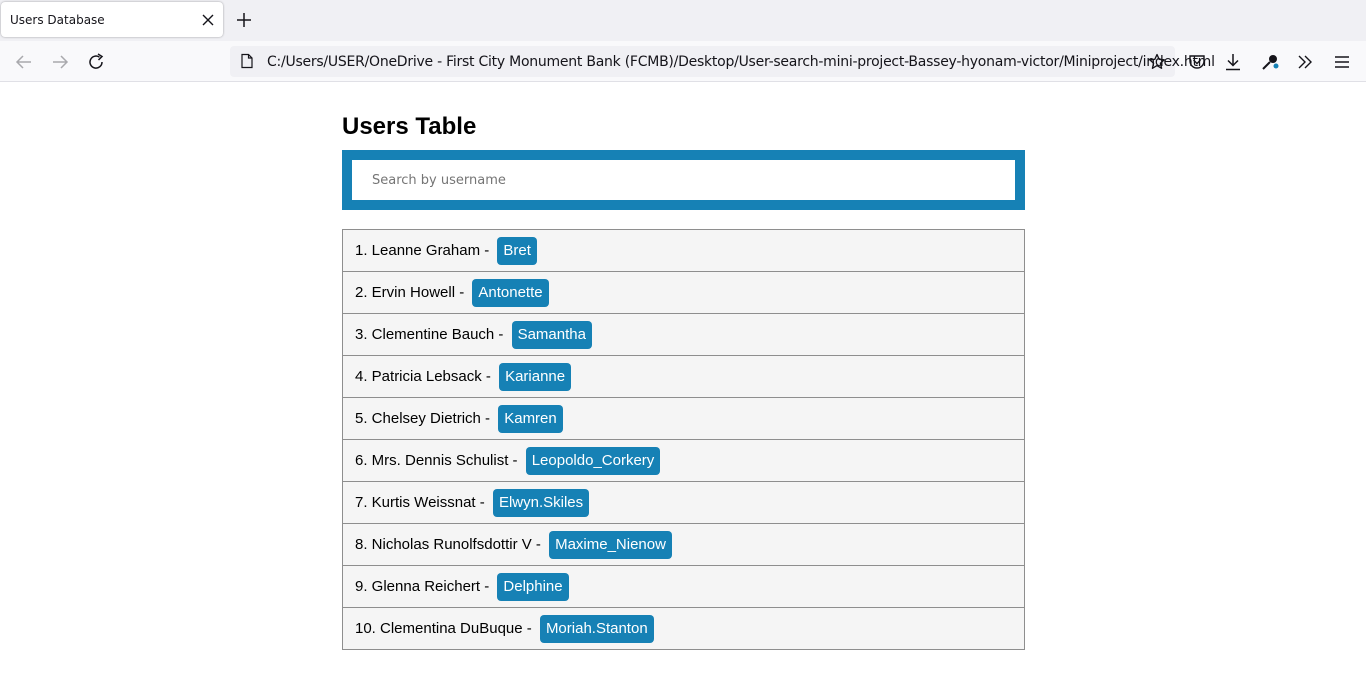 The height and width of the screenshot is (689, 1366). What do you see at coordinates (96, 62) in the screenshot?
I see `reload-icon` at bounding box center [96, 62].